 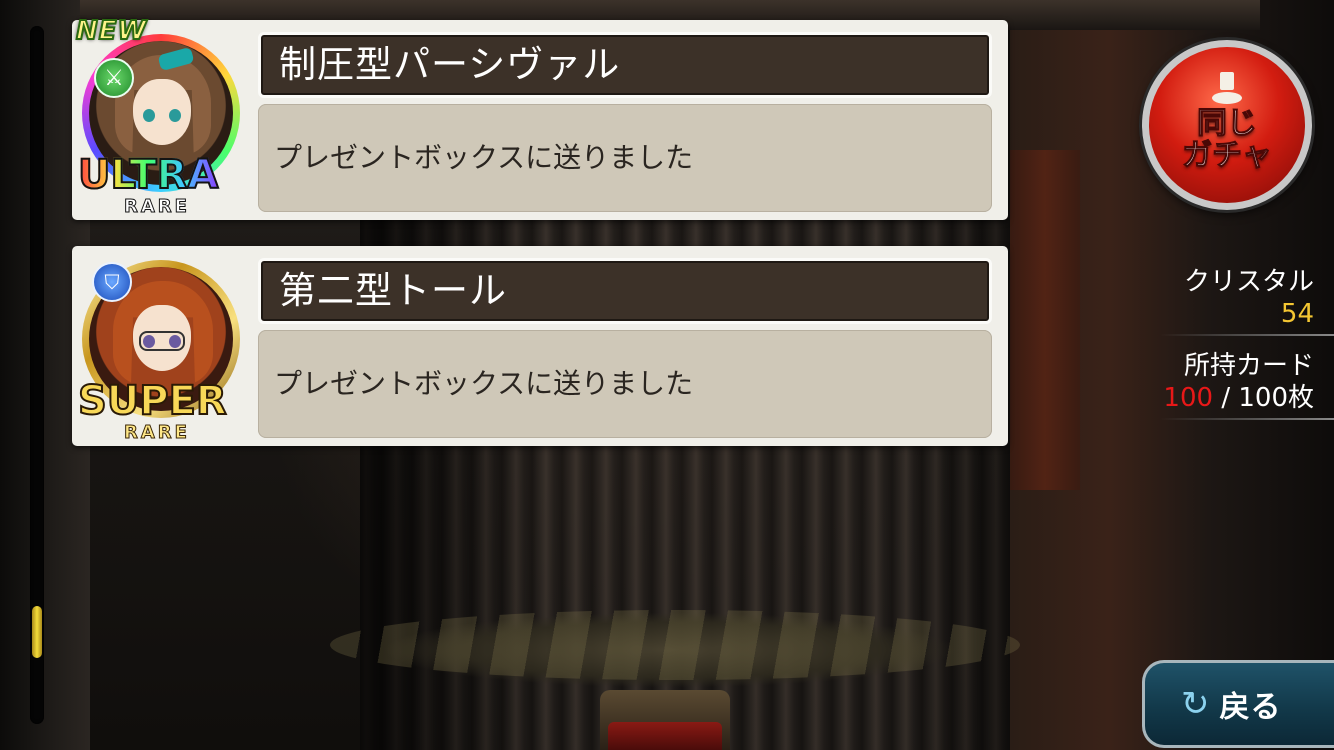 I want to click on card-count-value: 100 / 100枚, so click(x=1238, y=398).